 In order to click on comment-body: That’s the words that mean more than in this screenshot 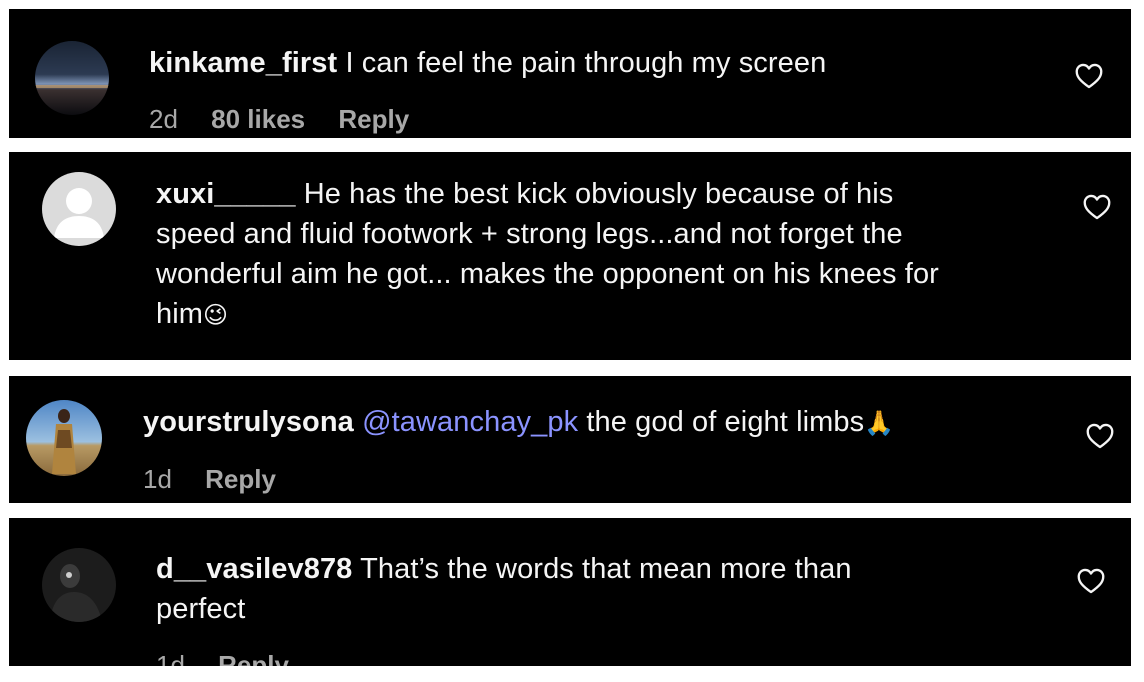, I will do `click(606, 569)`.